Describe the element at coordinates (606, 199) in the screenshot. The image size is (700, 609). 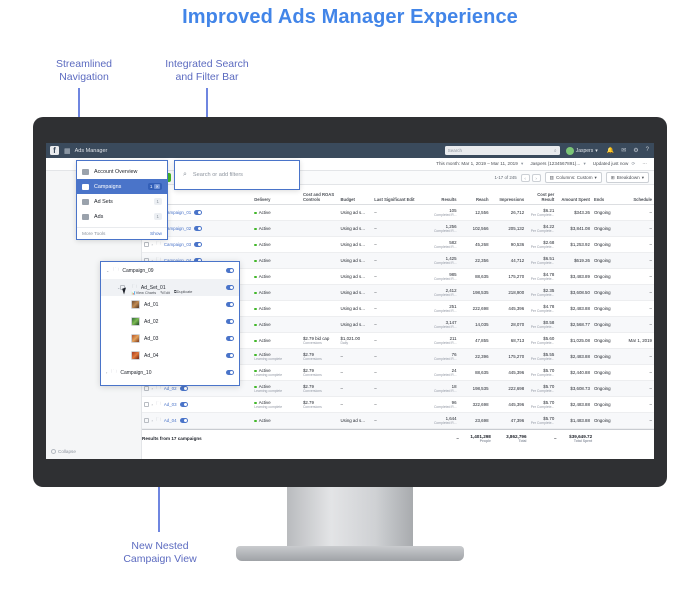
I see `column-header-ends: Ends` at that location.